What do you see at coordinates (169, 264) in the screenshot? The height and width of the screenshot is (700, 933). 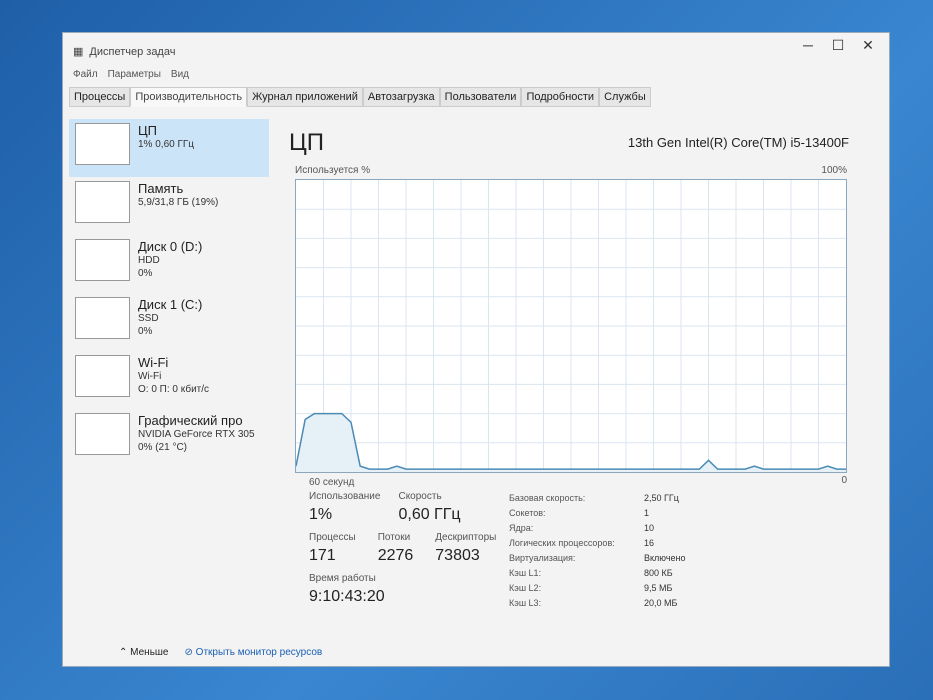 I see `sidebar-item: Диск 0 (D:) HDD 0%` at bounding box center [169, 264].